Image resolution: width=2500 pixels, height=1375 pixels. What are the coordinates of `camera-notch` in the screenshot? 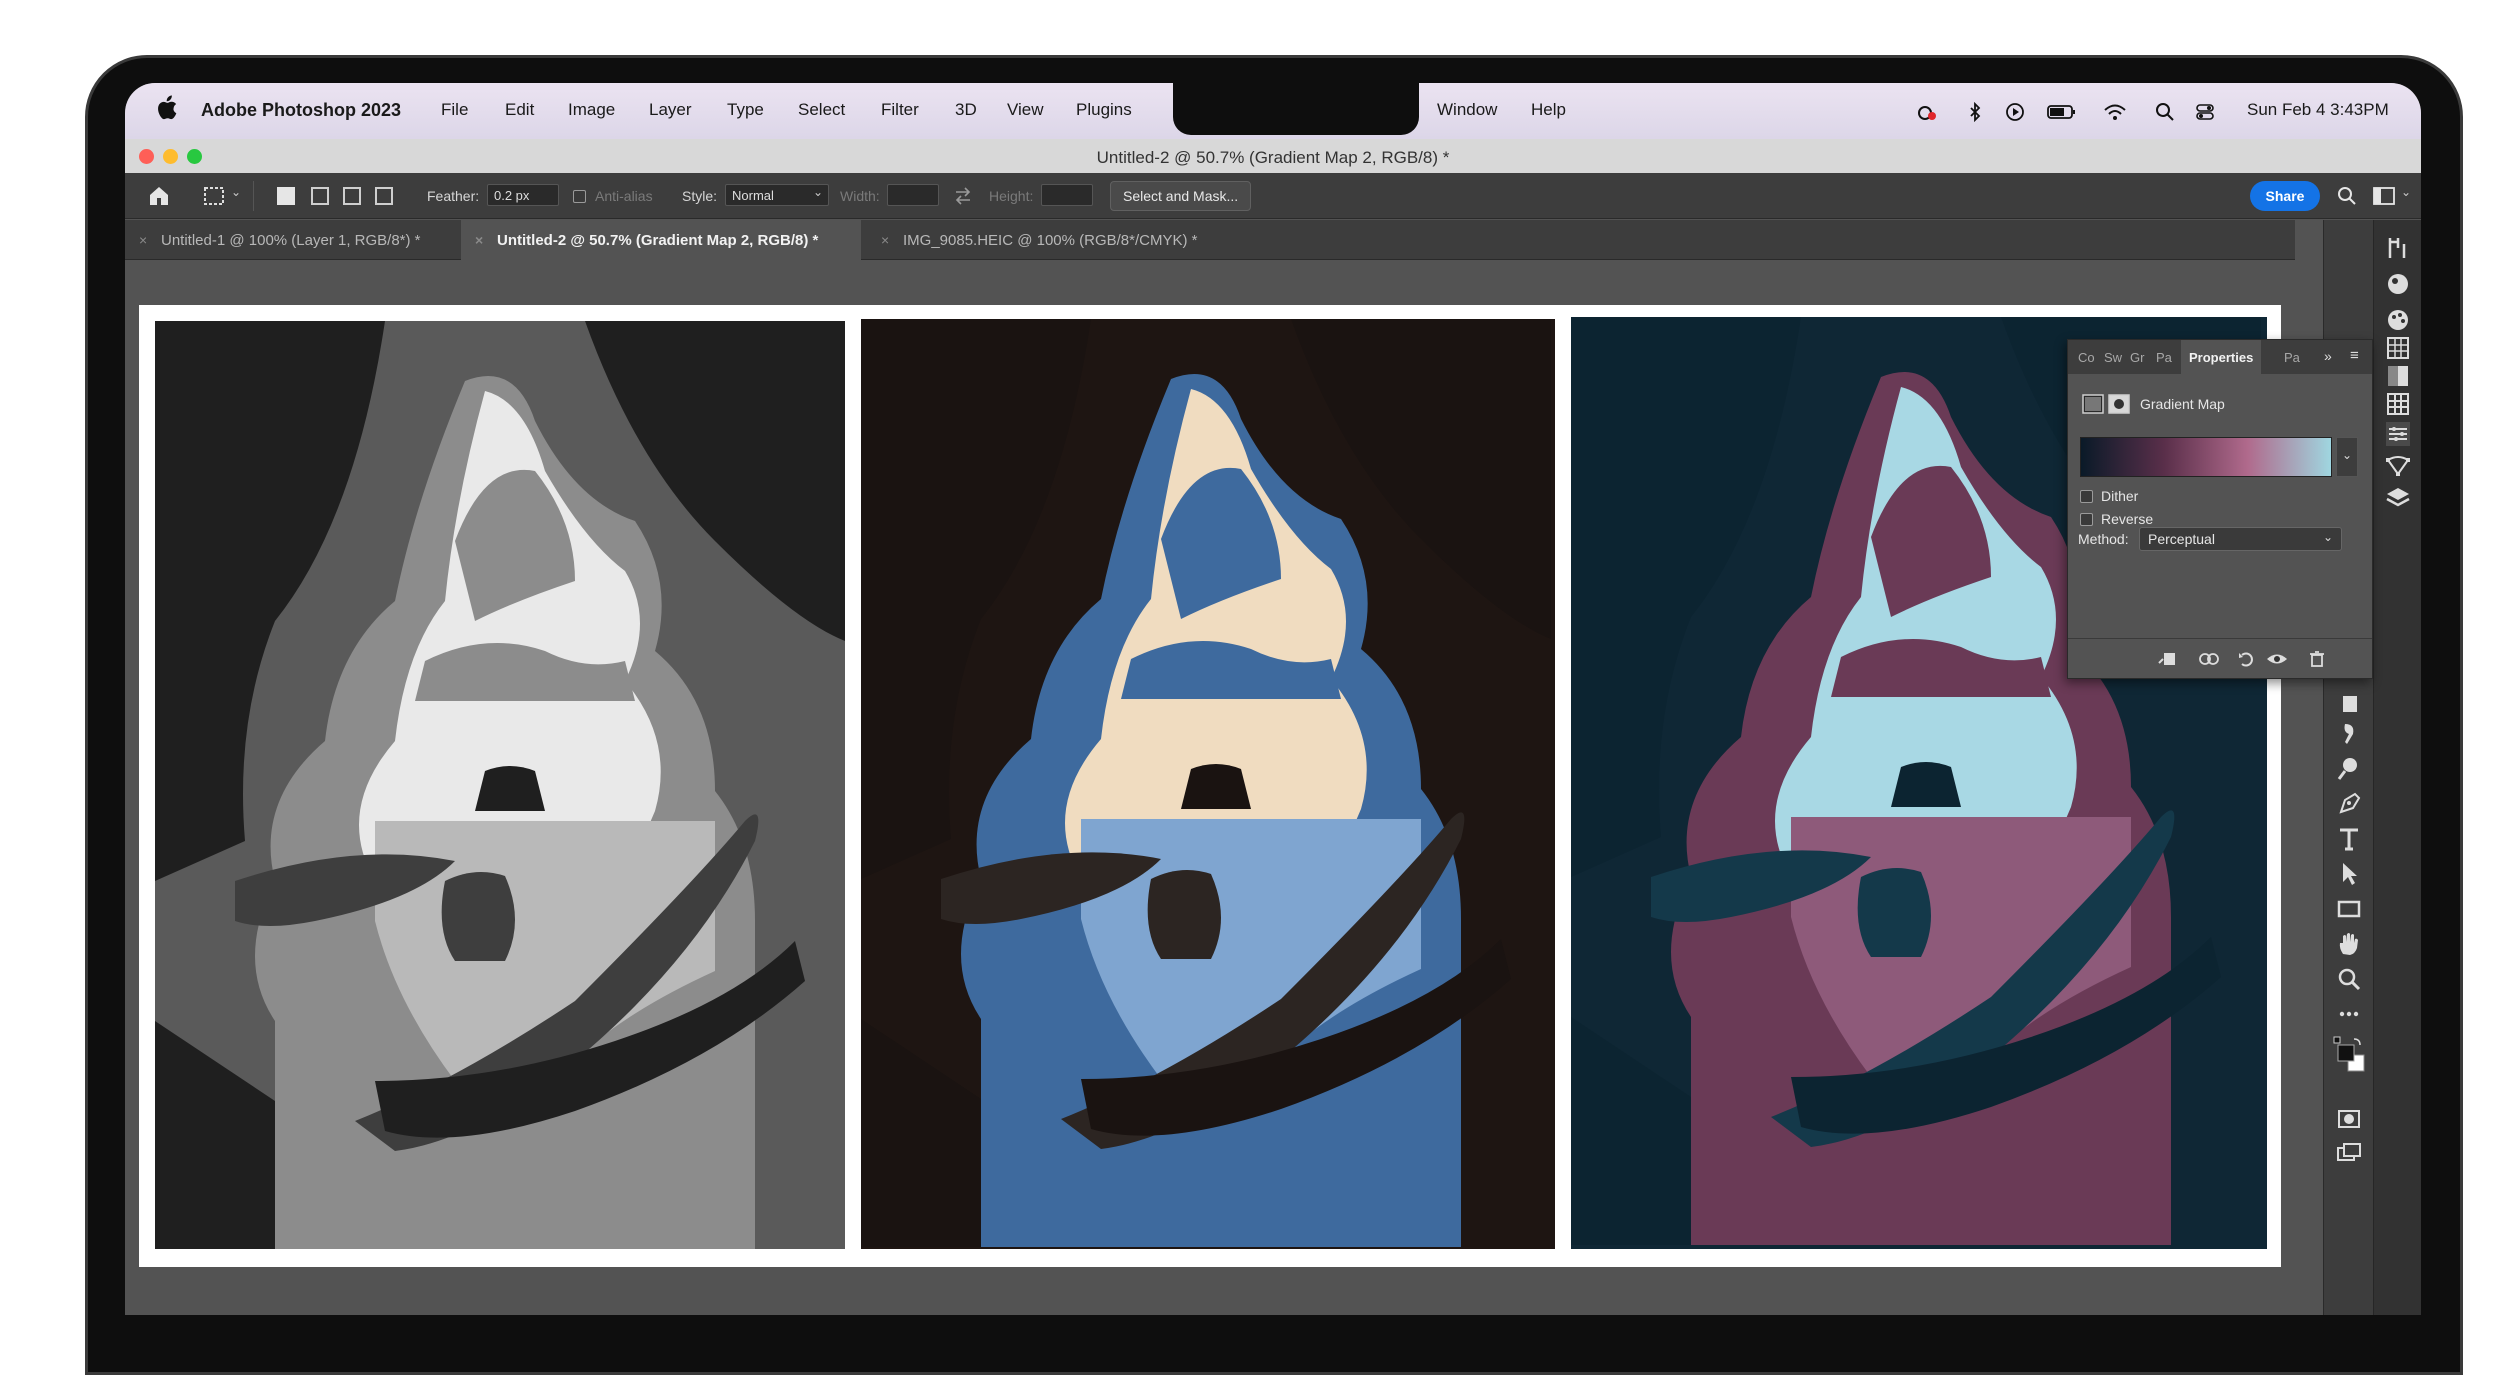 It's located at (1296, 109).